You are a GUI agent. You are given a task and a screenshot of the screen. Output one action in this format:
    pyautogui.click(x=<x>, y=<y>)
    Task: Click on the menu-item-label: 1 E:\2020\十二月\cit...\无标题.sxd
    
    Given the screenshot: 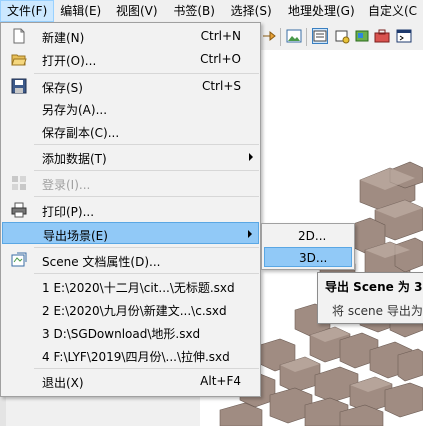 What is the action you would take?
    pyautogui.click(x=138, y=288)
    